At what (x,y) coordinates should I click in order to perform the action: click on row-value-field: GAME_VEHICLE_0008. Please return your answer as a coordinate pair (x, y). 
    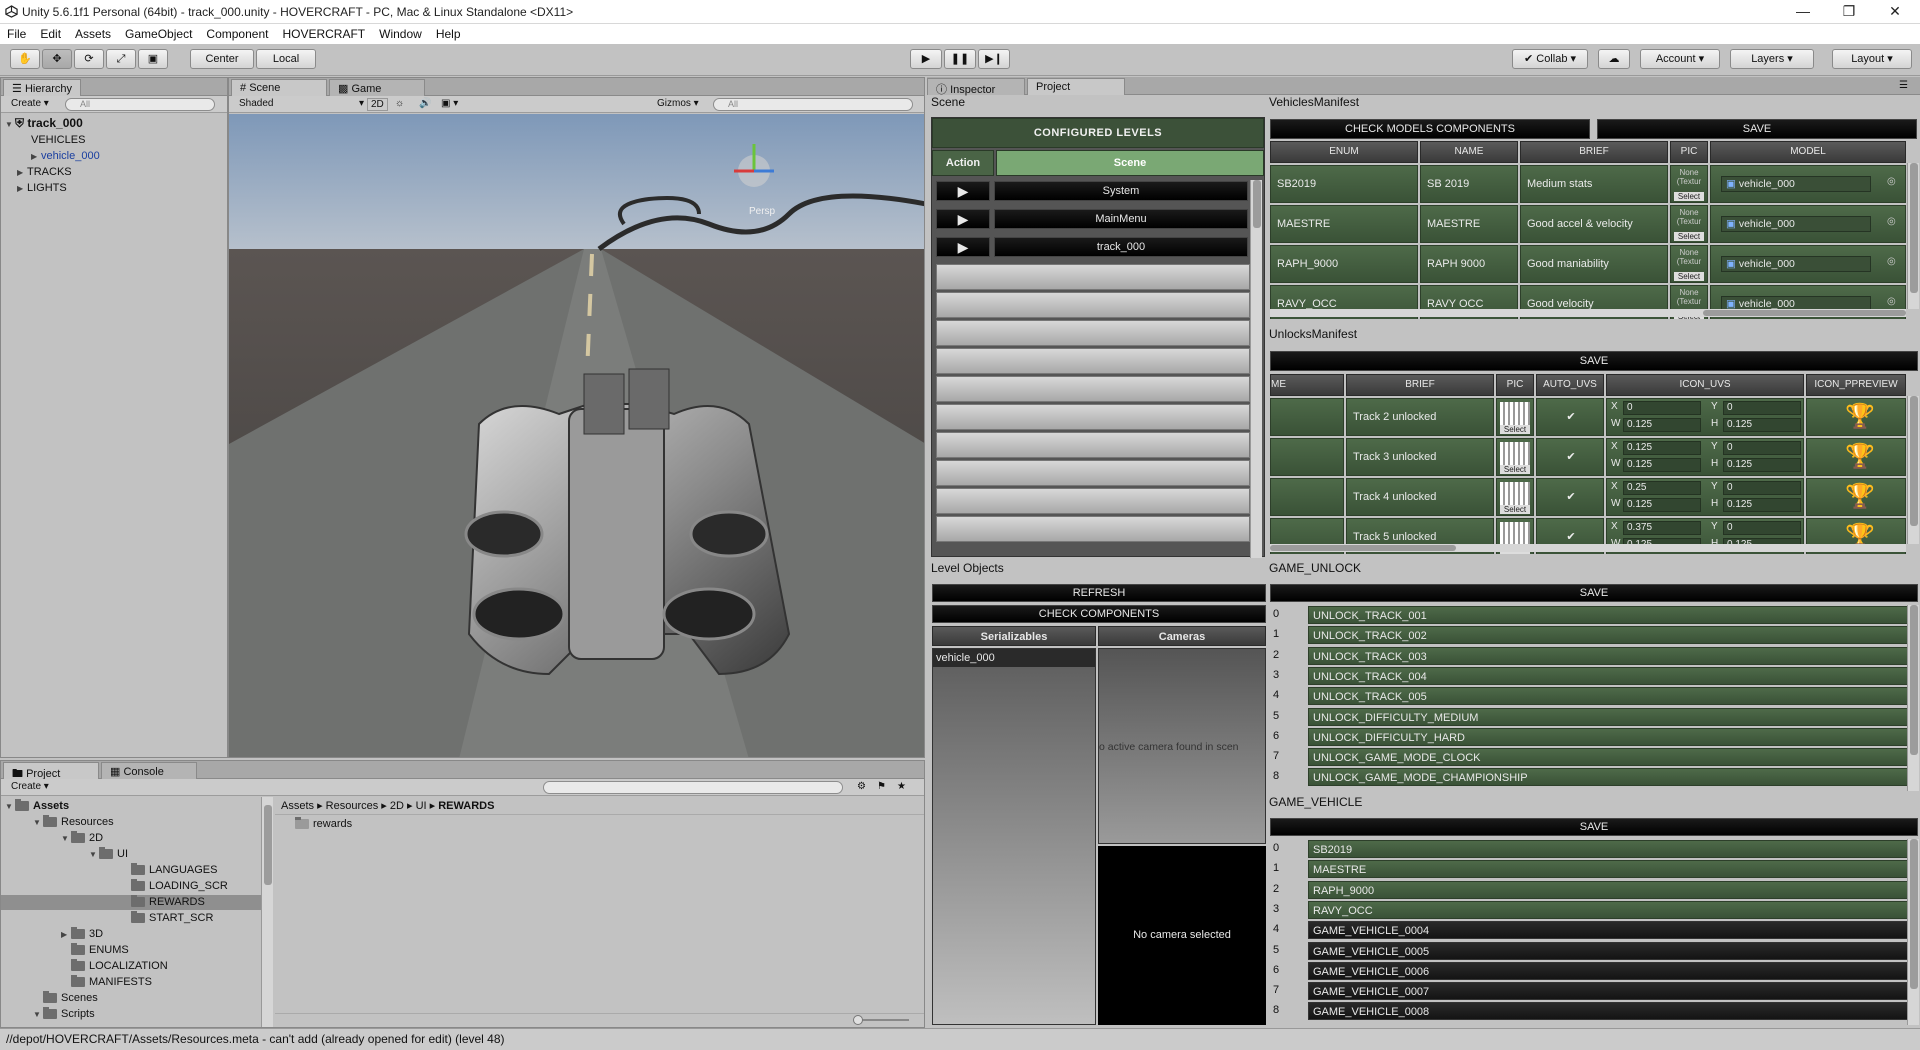
    Looking at the image, I should click on (1610, 1011).